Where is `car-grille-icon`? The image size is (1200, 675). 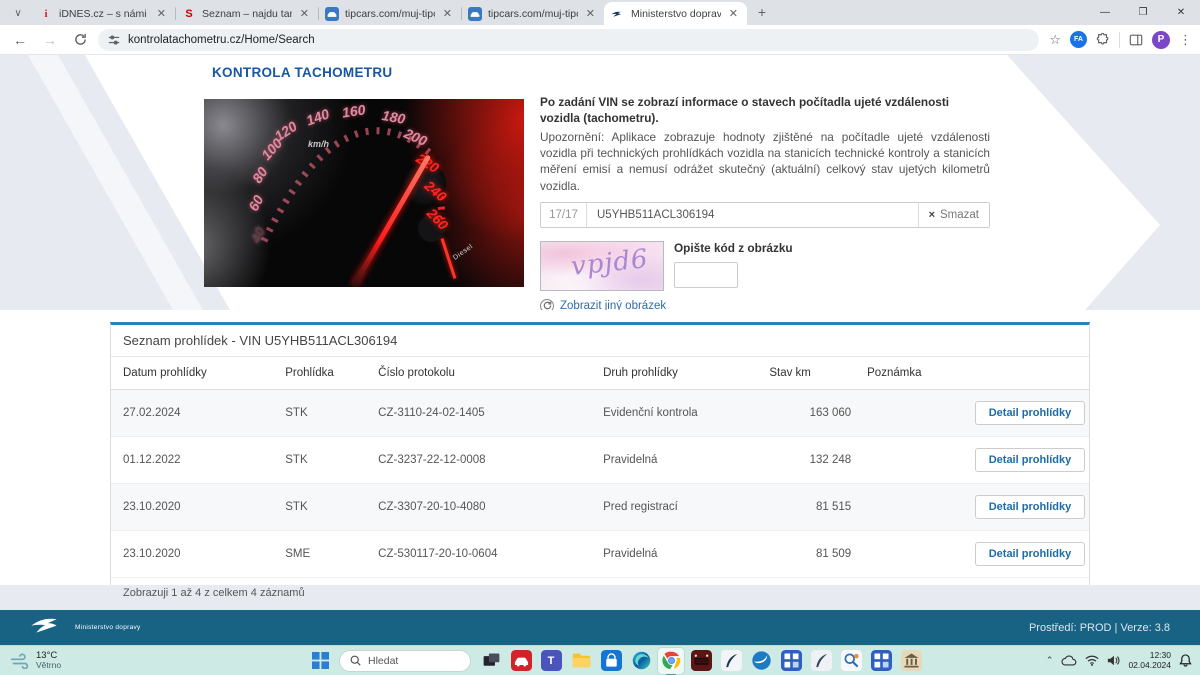 car-grille-icon is located at coordinates (701, 661).